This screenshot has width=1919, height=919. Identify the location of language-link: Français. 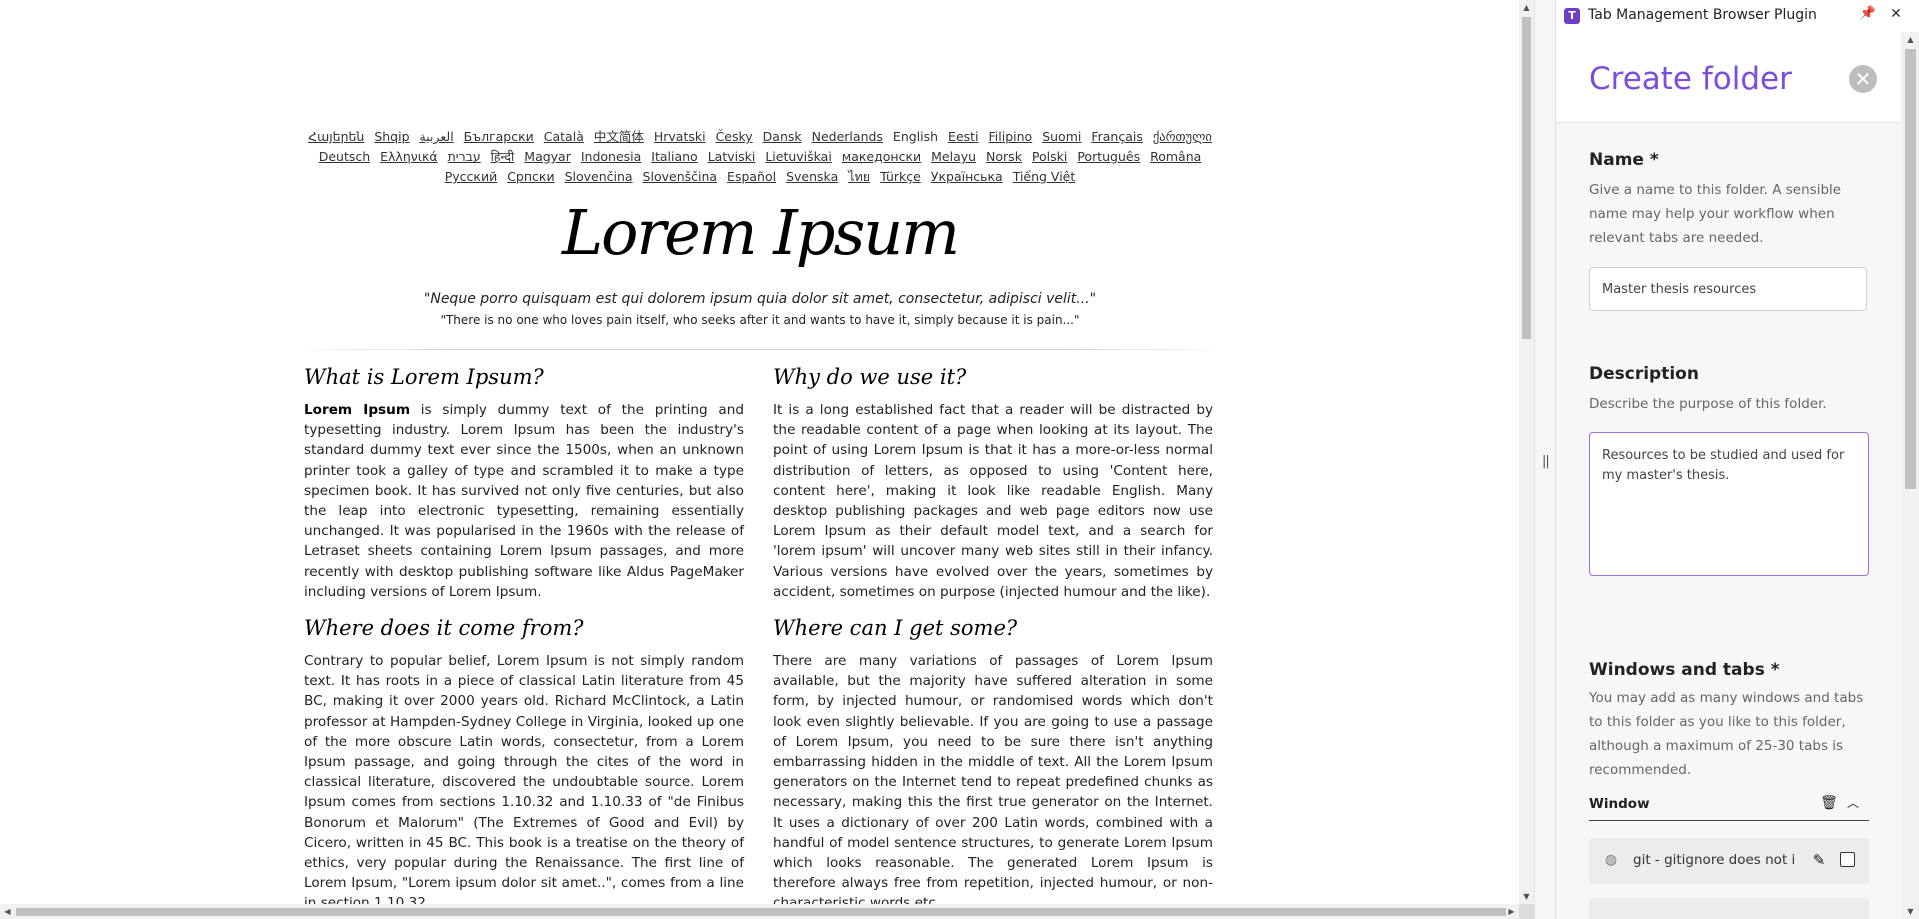
(1117, 136).